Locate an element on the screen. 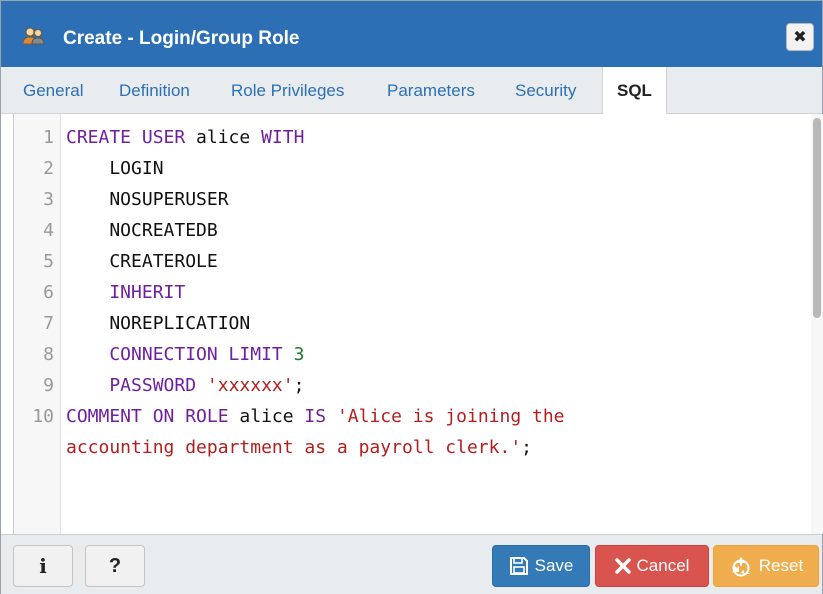  code-text: NOCREATEDB is located at coordinates (142, 230).